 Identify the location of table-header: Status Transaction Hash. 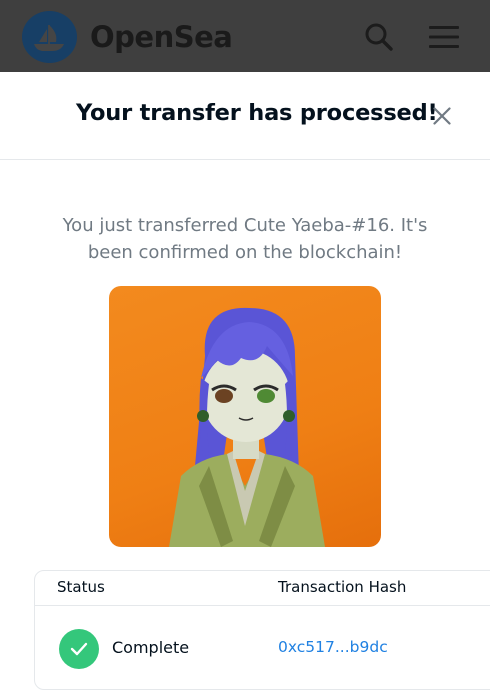
(262, 588).